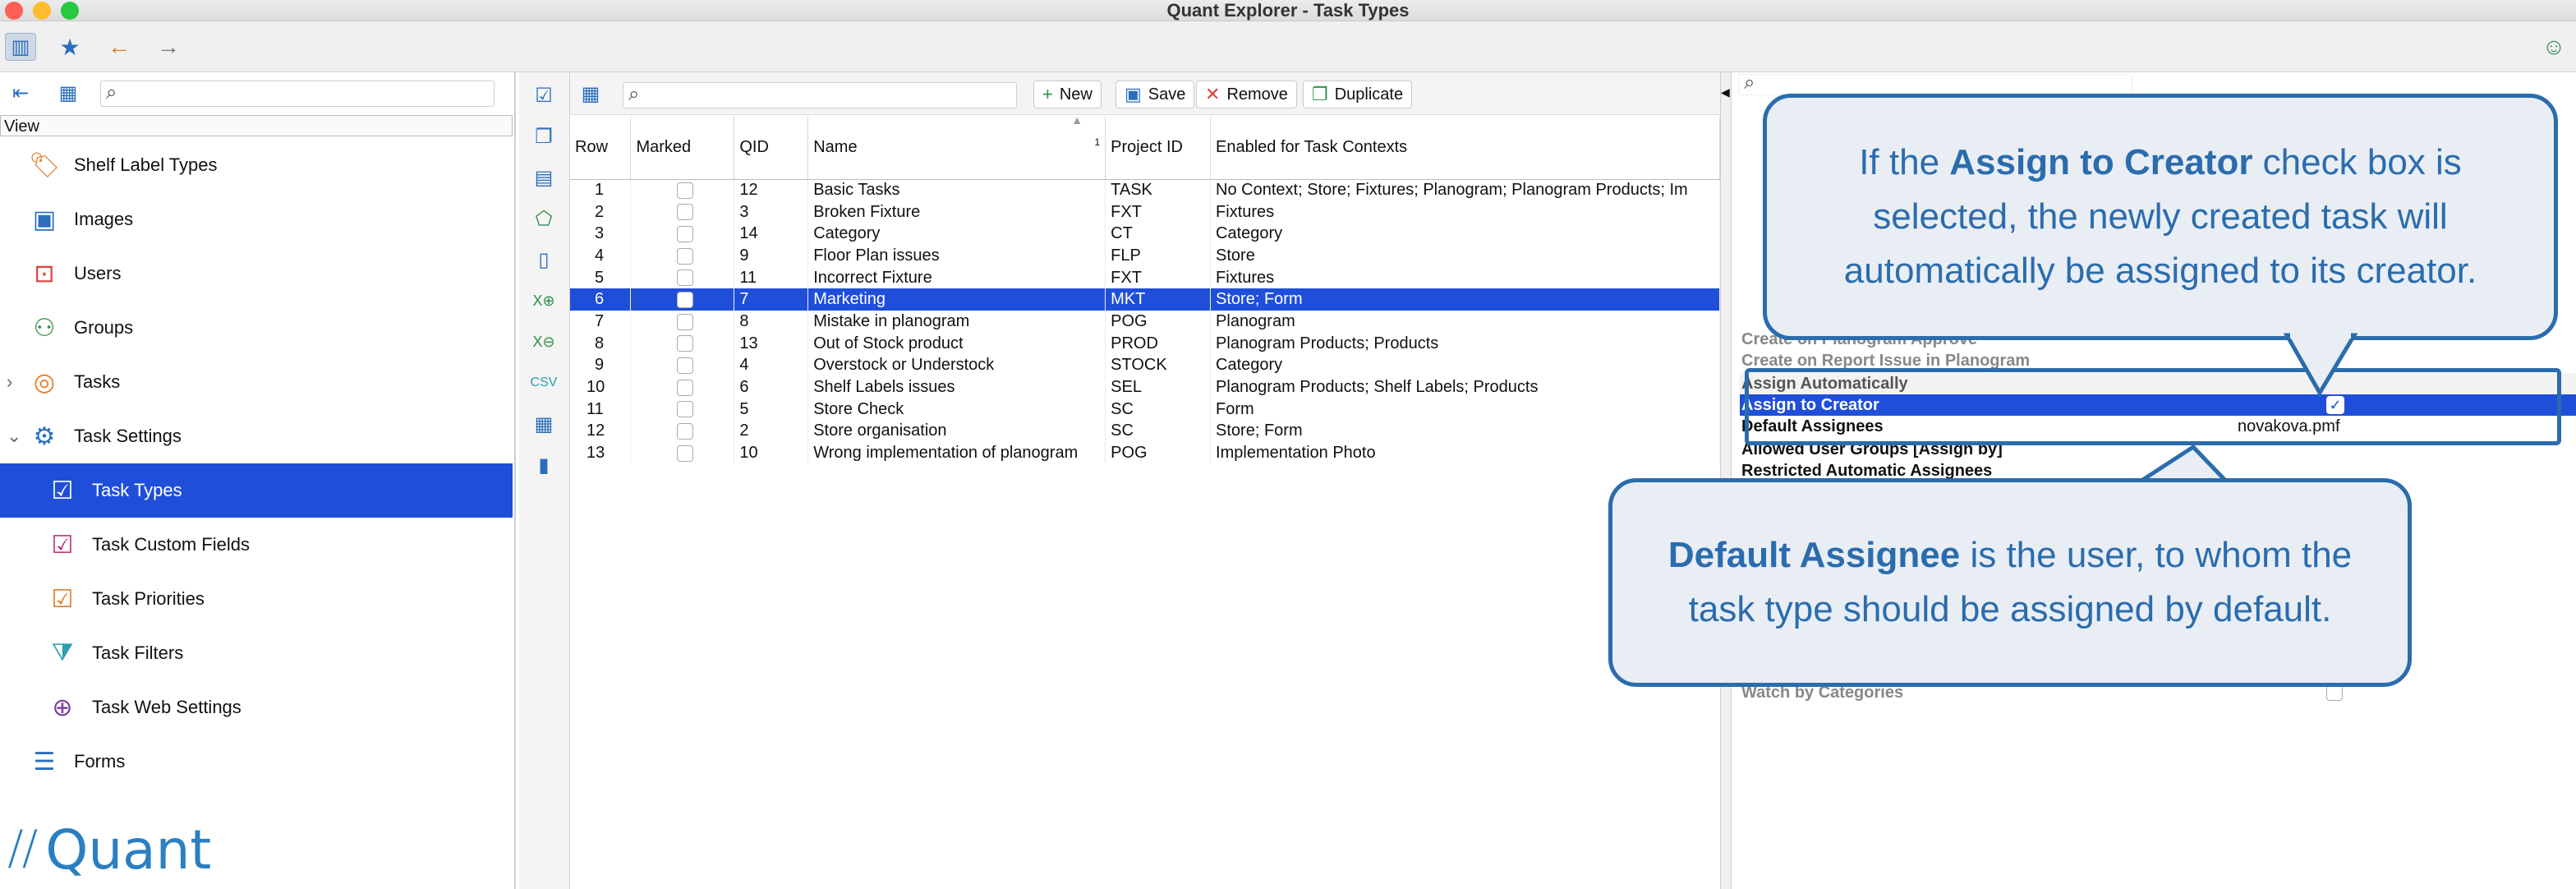 The height and width of the screenshot is (889, 2576). I want to click on duplicate-button: ❐ Duplicate, so click(1358, 94).